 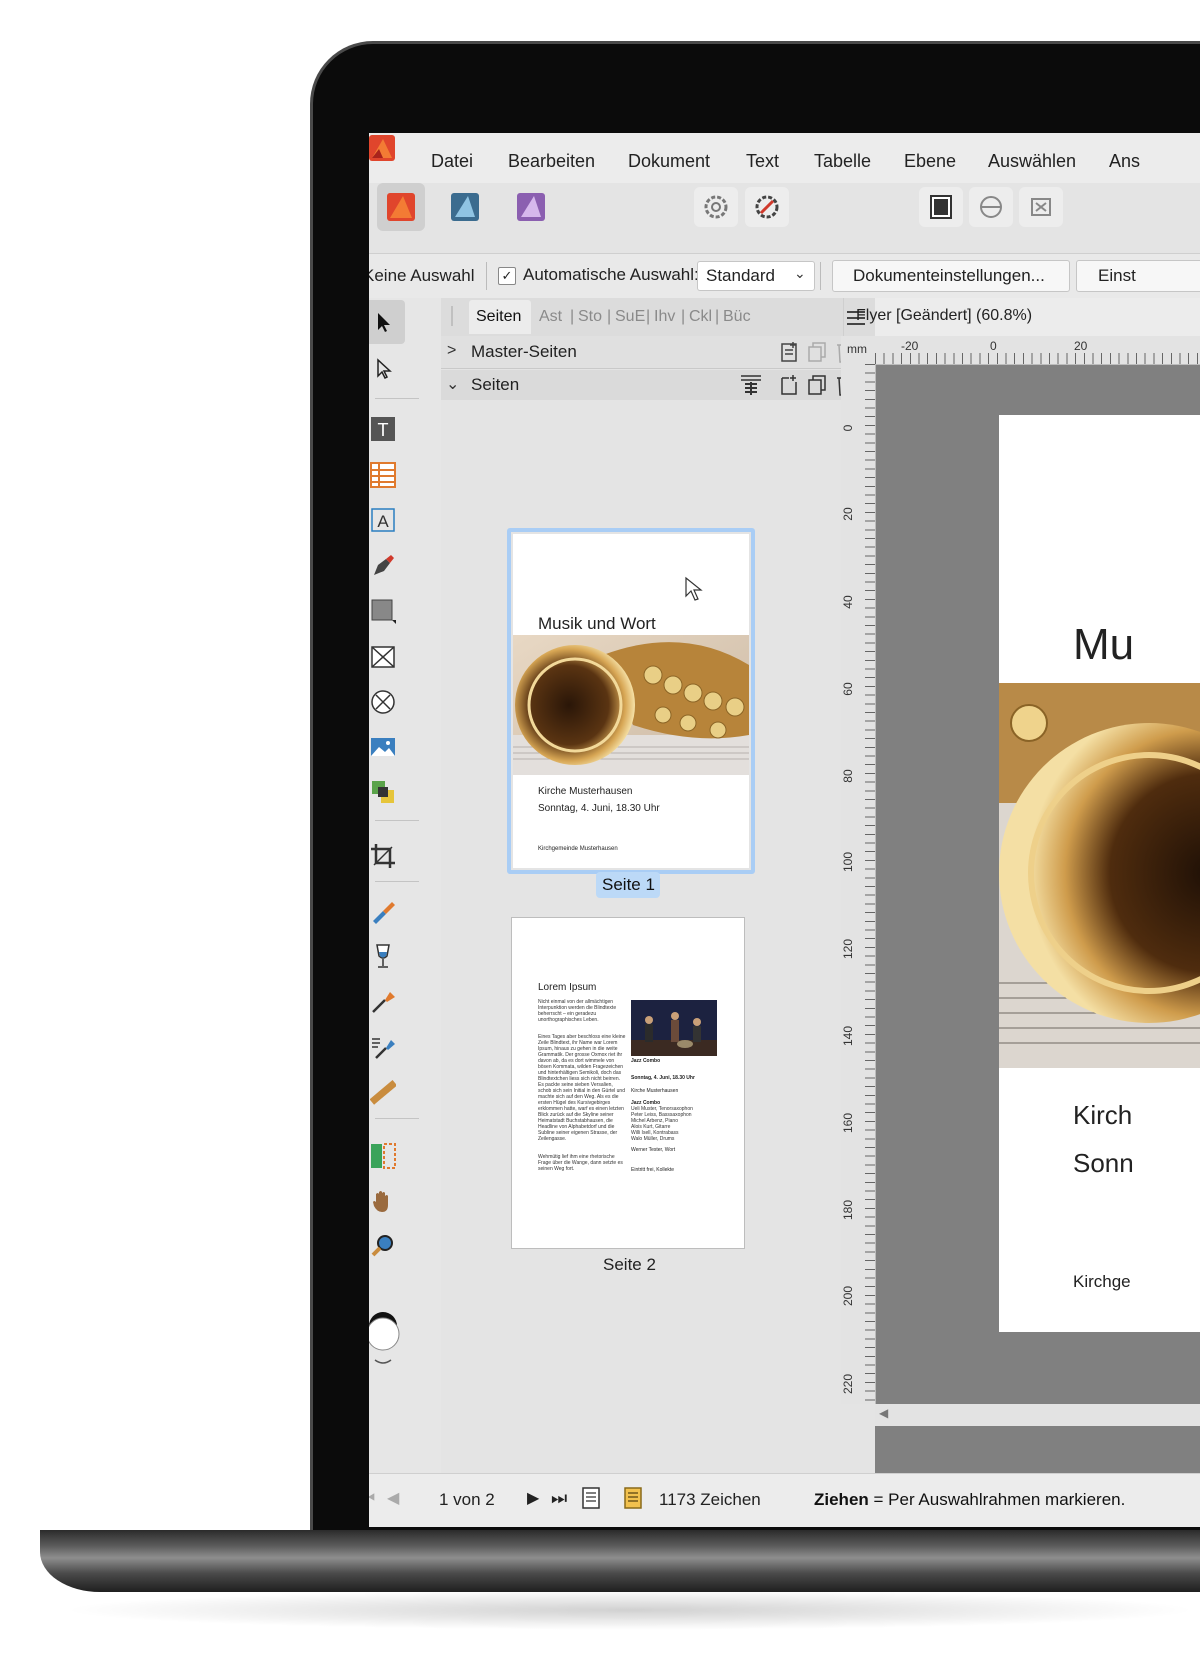 What do you see at coordinates (848, 514) in the screenshot?
I see `ruler-label: 20` at bounding box center [848, 514].